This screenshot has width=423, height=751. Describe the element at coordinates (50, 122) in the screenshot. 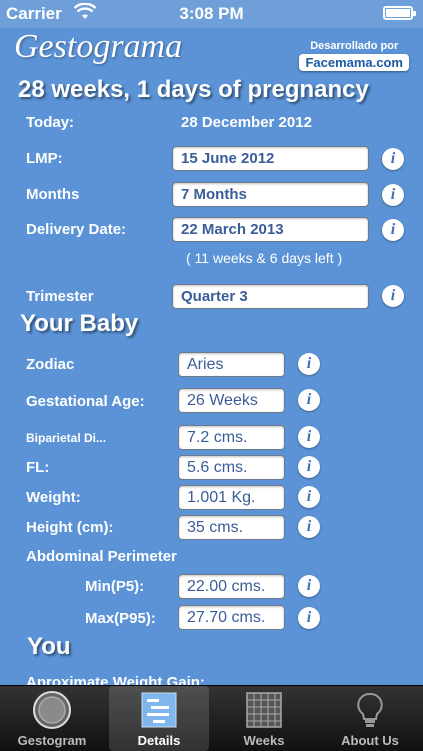

I see `today-label: Today:` at that location.